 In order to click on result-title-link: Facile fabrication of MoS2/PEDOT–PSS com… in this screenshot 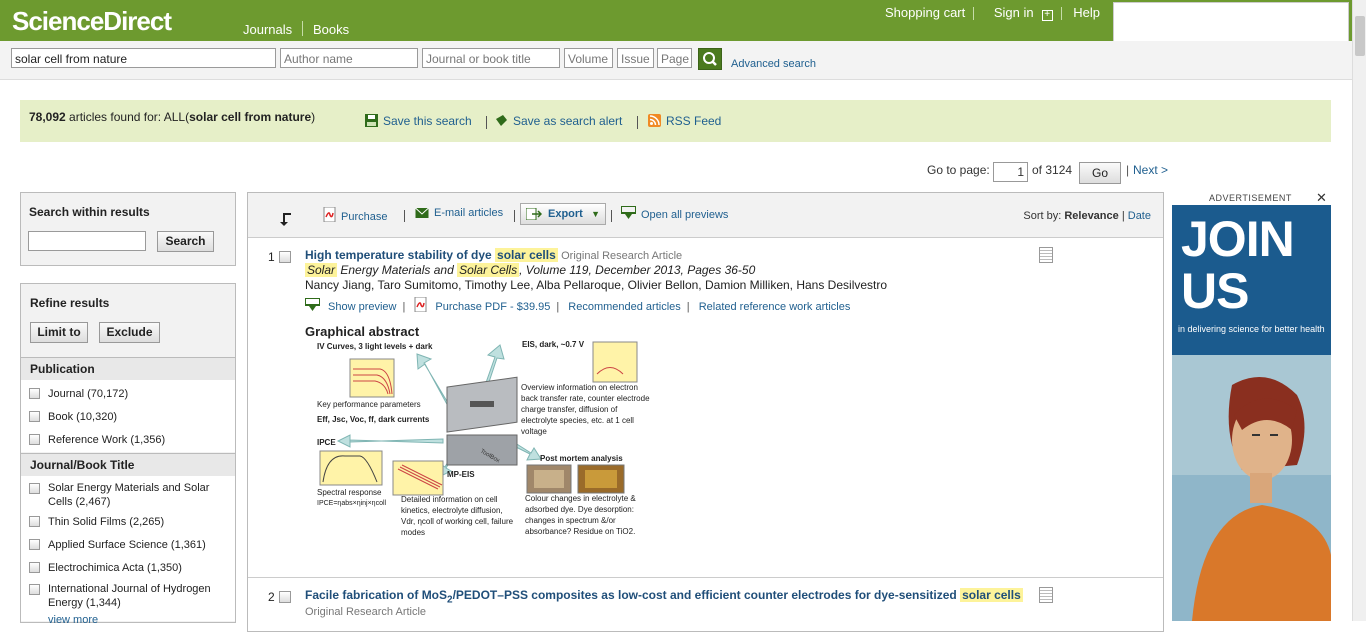, I will do `click(664, 596)`.